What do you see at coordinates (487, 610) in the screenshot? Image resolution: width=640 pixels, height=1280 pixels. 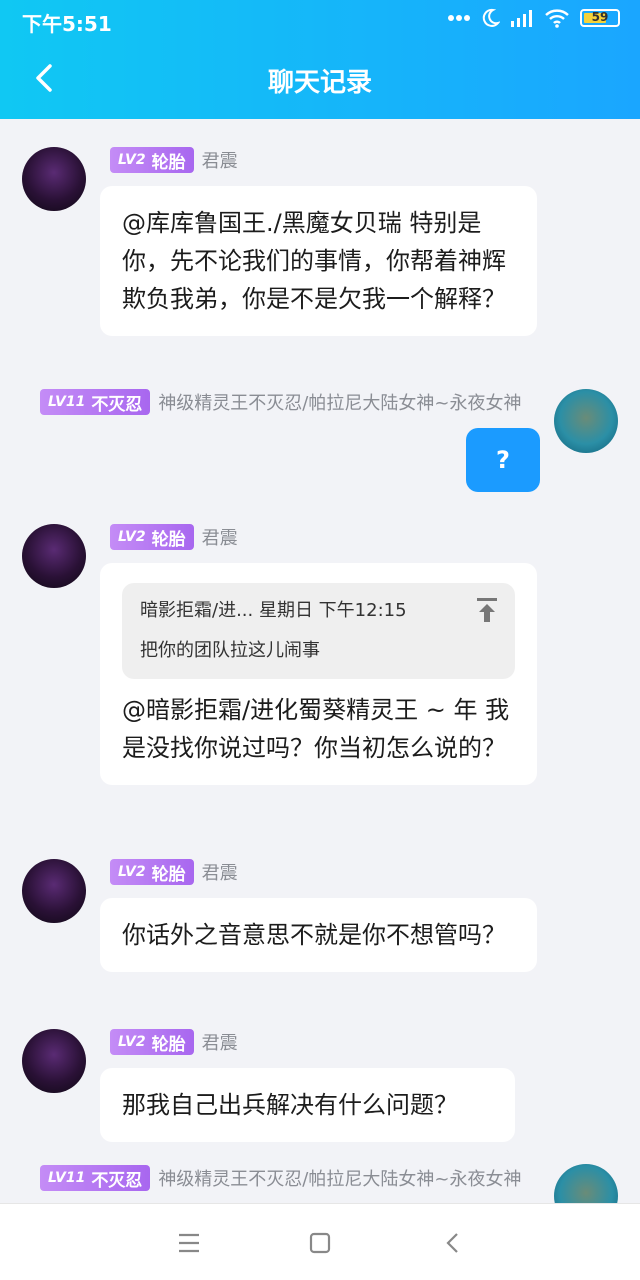 I see `jump-to-top-icon` at bounding box center [487, 610].